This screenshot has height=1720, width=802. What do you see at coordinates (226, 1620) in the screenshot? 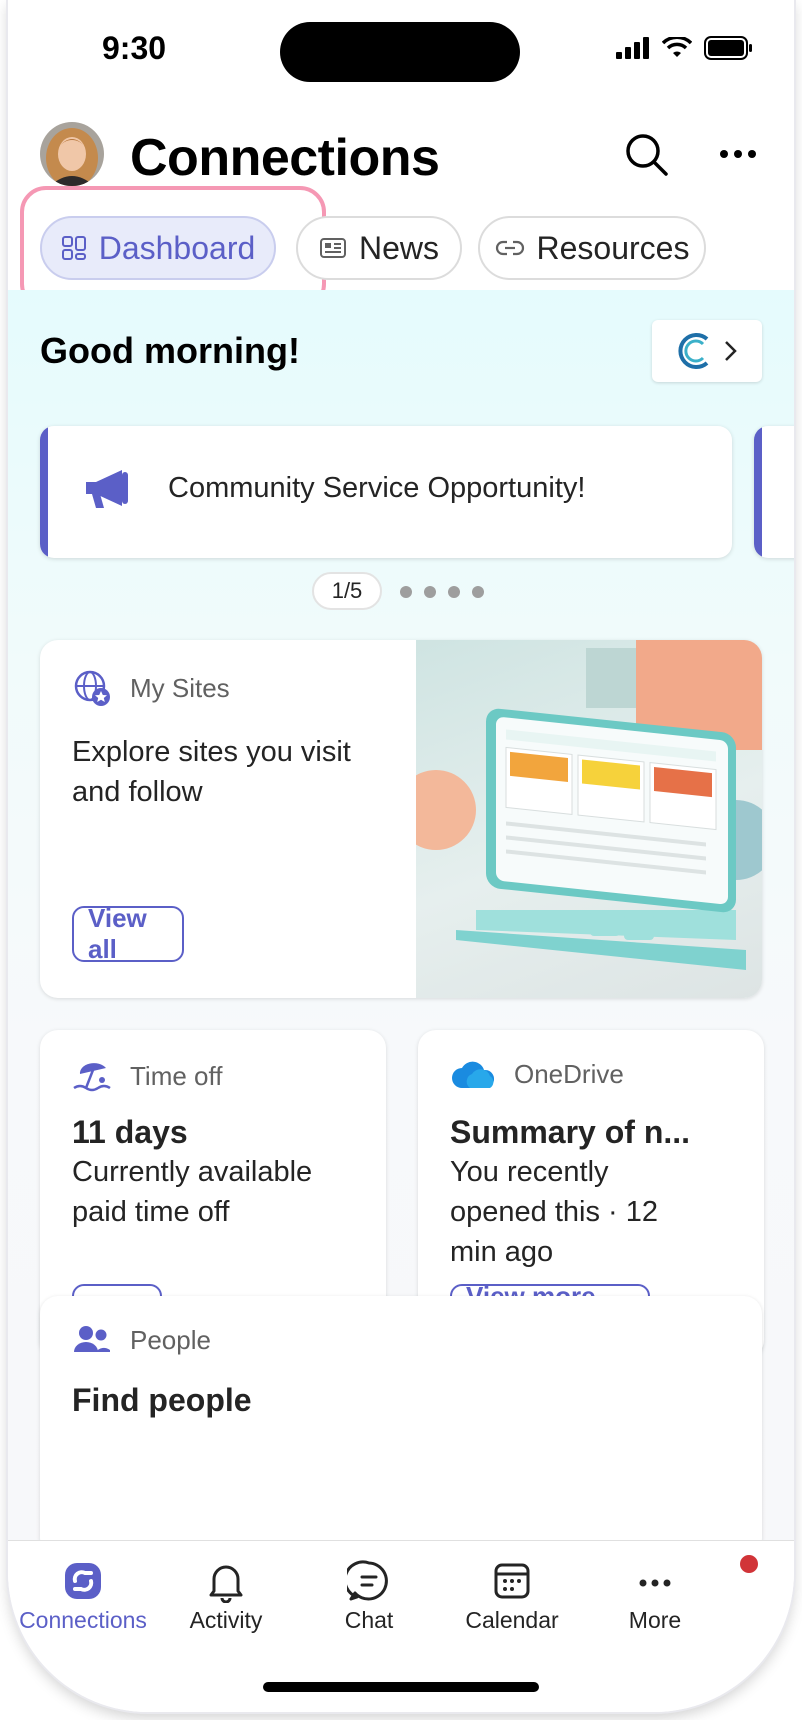
I see `nav-label: Activity` at bounding box center [226, 1620].